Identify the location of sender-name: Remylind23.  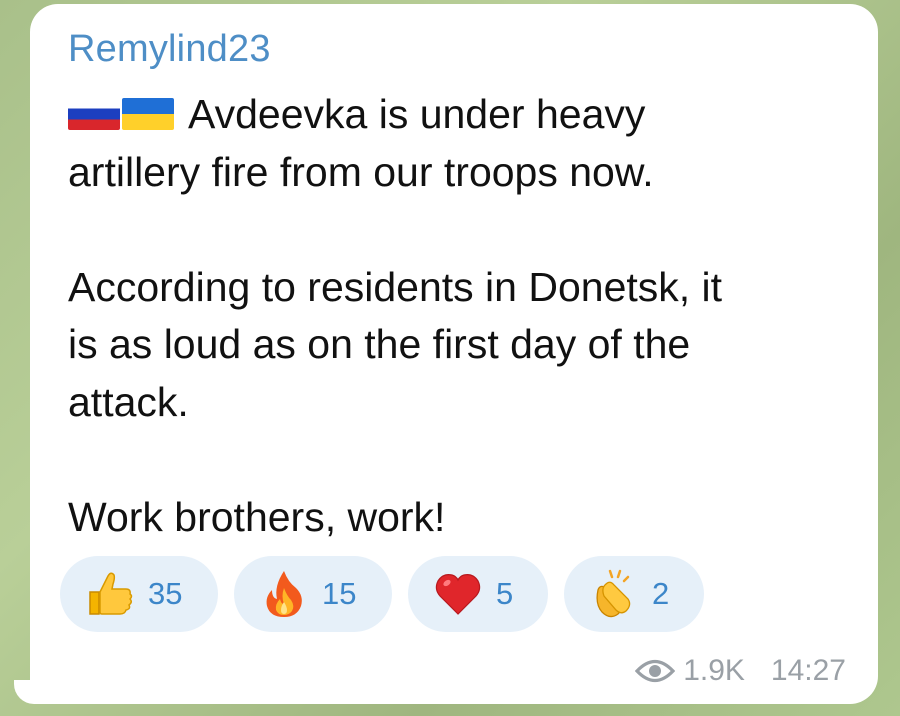
(169, 49).